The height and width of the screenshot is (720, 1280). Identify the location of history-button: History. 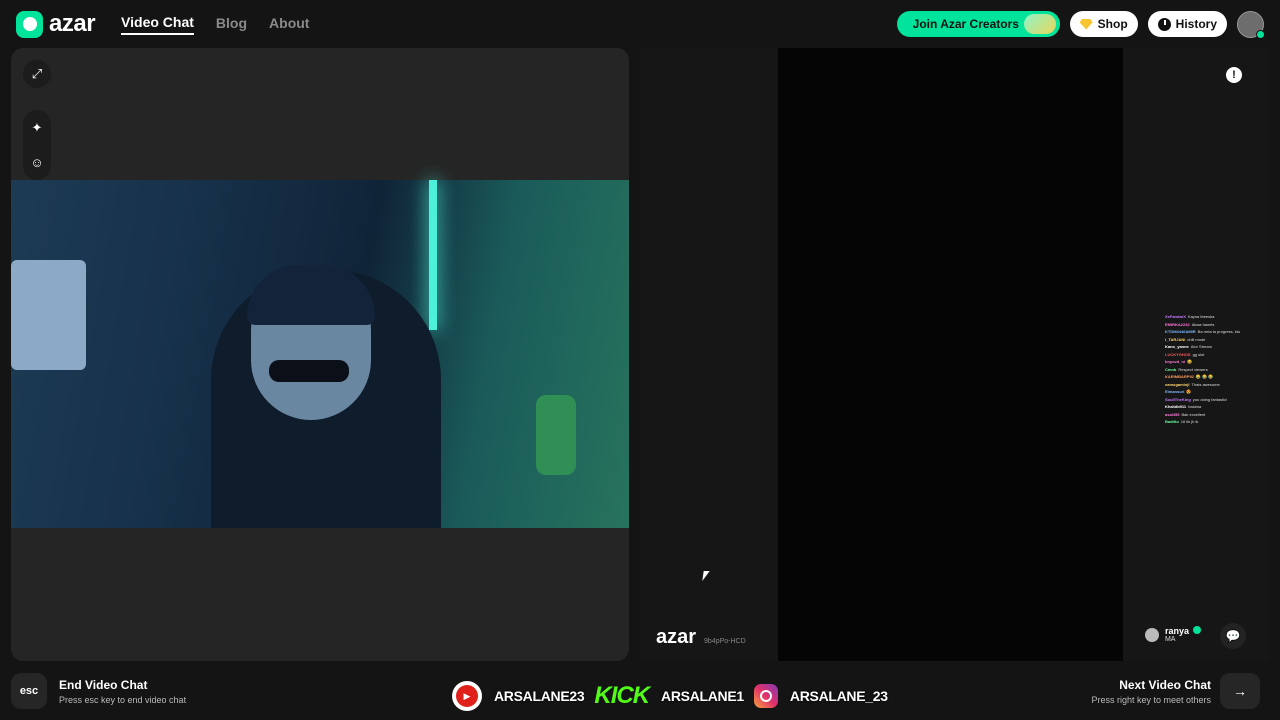
(1187, 24).